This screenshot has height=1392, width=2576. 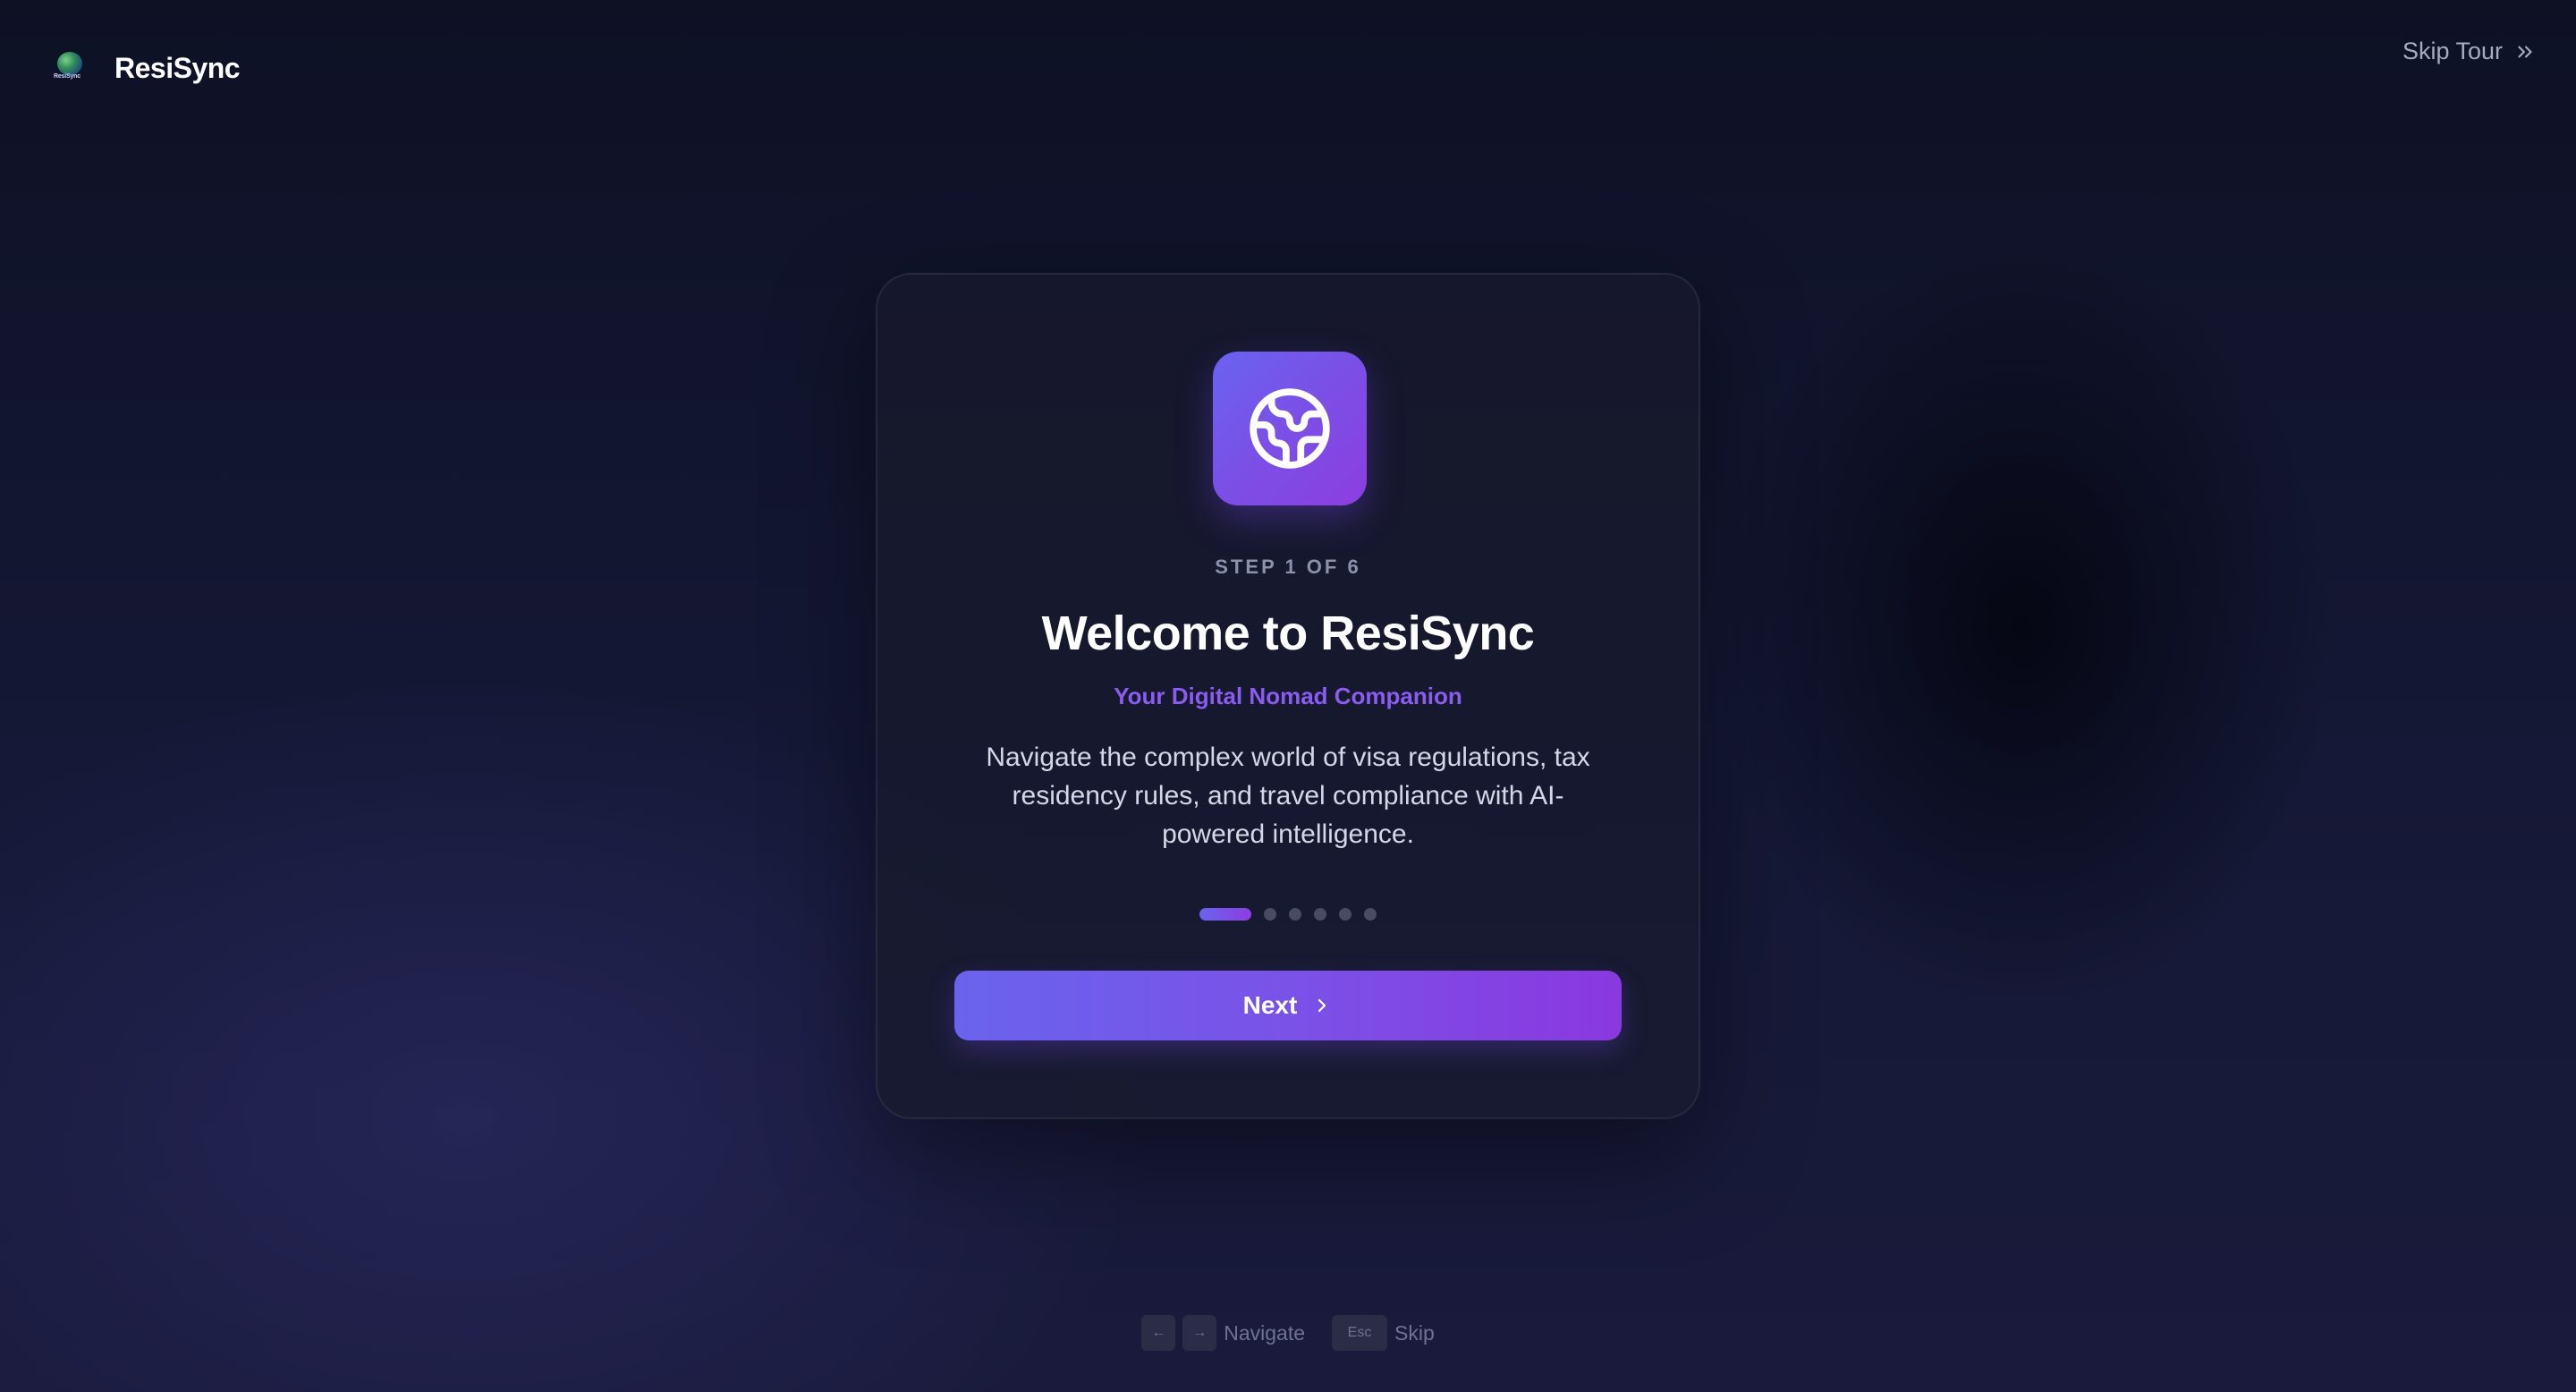 What do you see at coordinates (2525, 51) in the screenshot?
I see `chevrons-right-icon` at bounding box center [2525, 51].